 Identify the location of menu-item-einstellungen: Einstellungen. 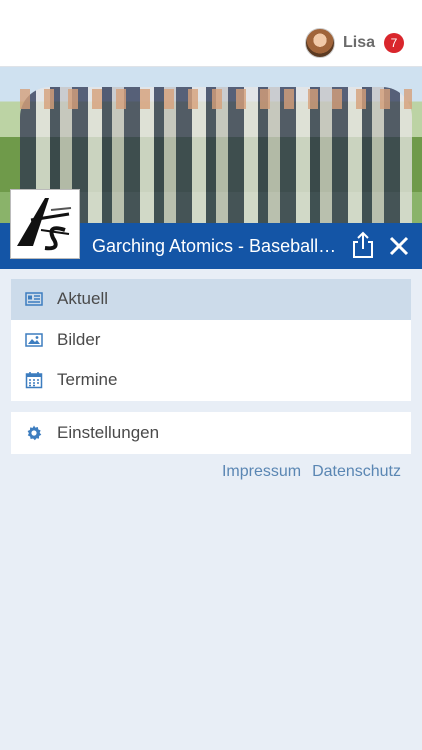
(211, 433).